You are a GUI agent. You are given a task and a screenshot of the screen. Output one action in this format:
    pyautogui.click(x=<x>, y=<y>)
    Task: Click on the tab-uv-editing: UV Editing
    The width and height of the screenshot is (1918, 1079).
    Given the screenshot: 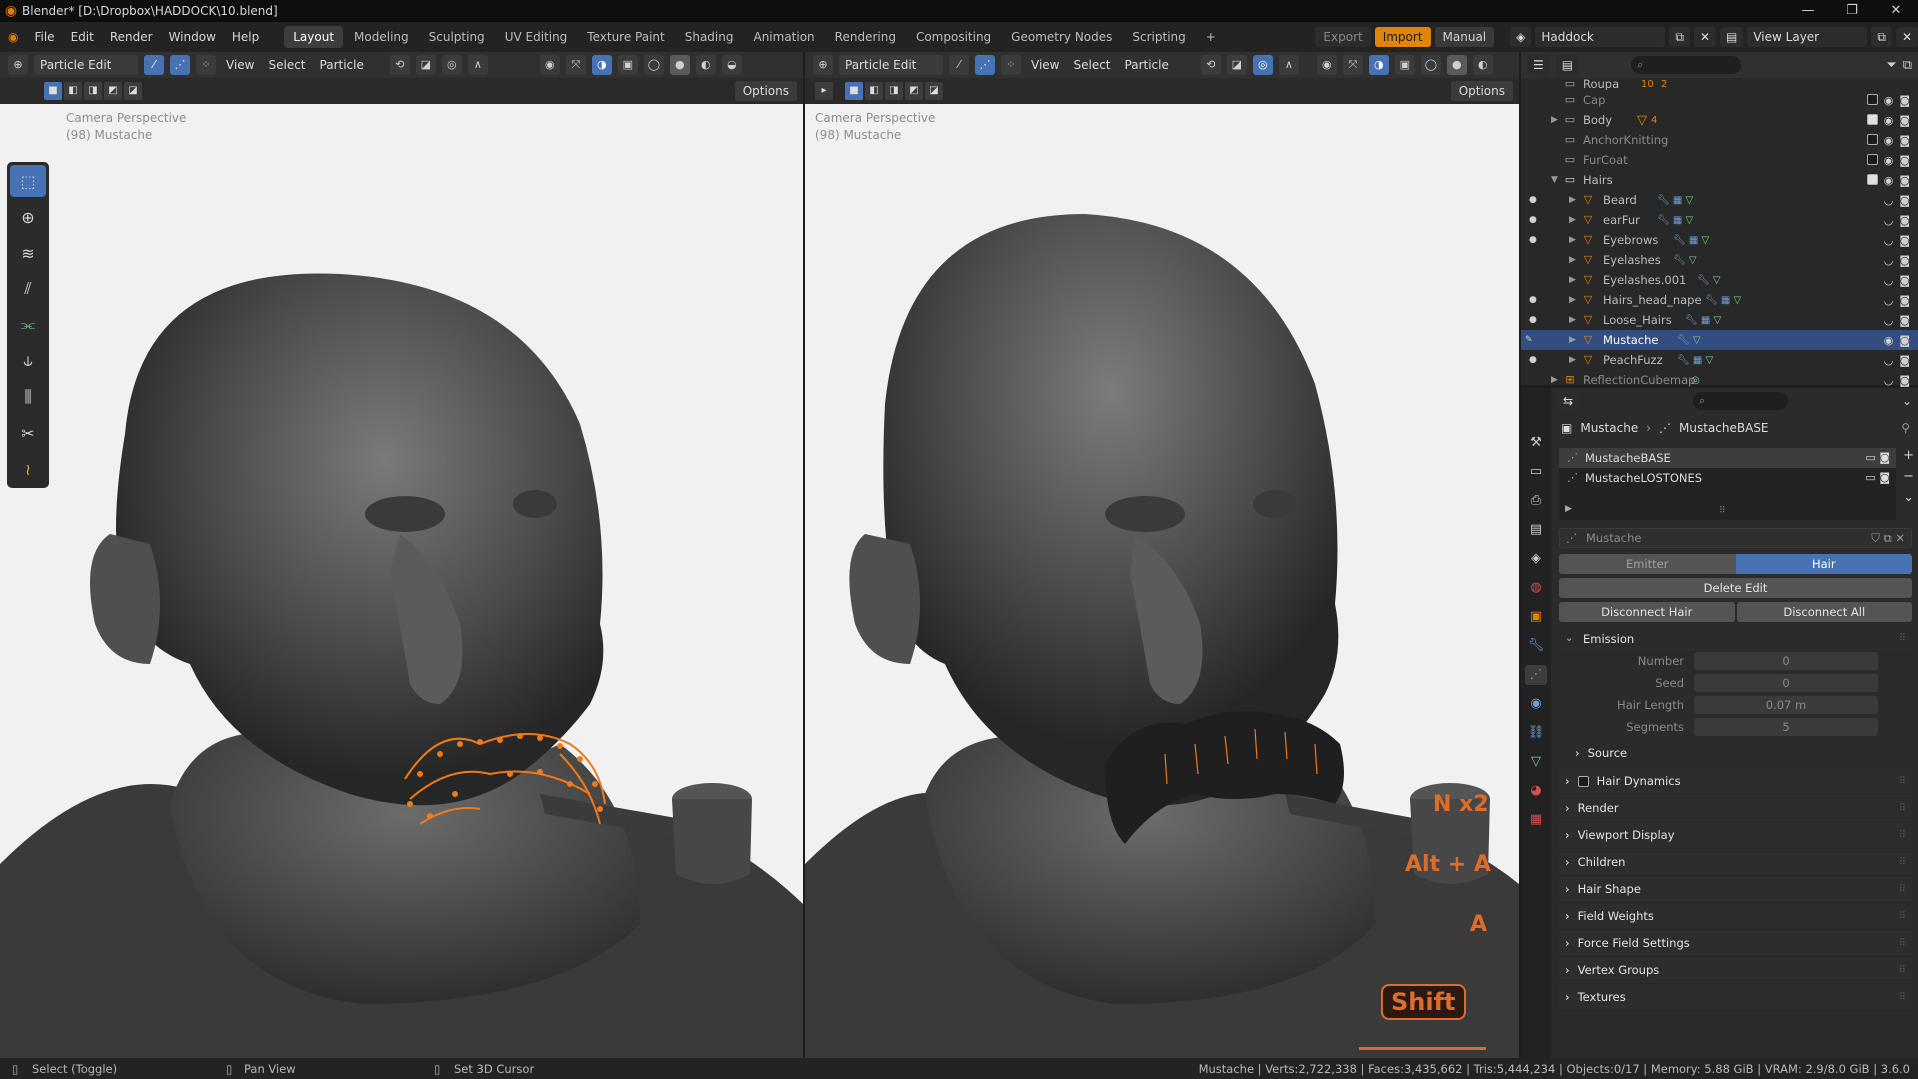 What is the action you would take?
    pyautogui.click(x=536, y=37)
    